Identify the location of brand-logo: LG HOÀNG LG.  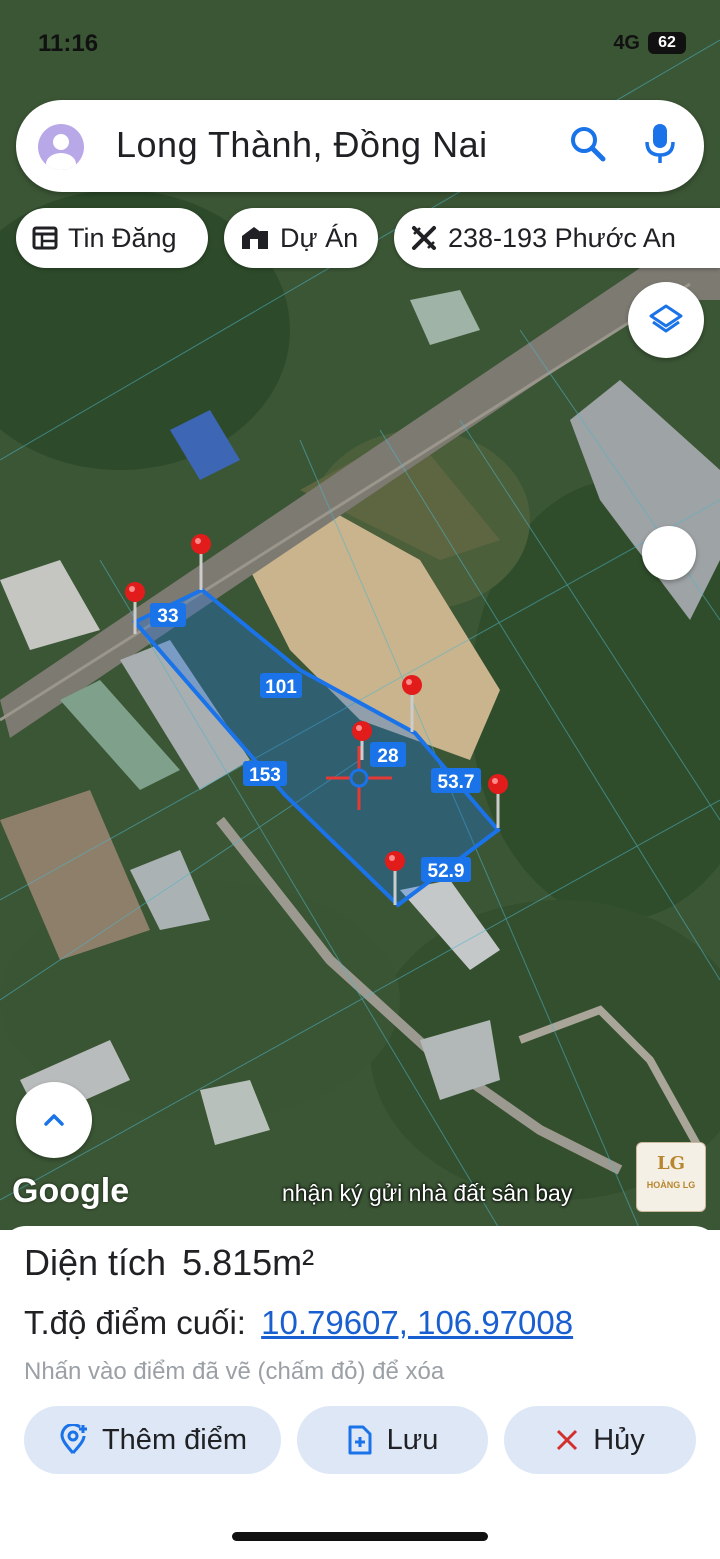
(671, 1177).